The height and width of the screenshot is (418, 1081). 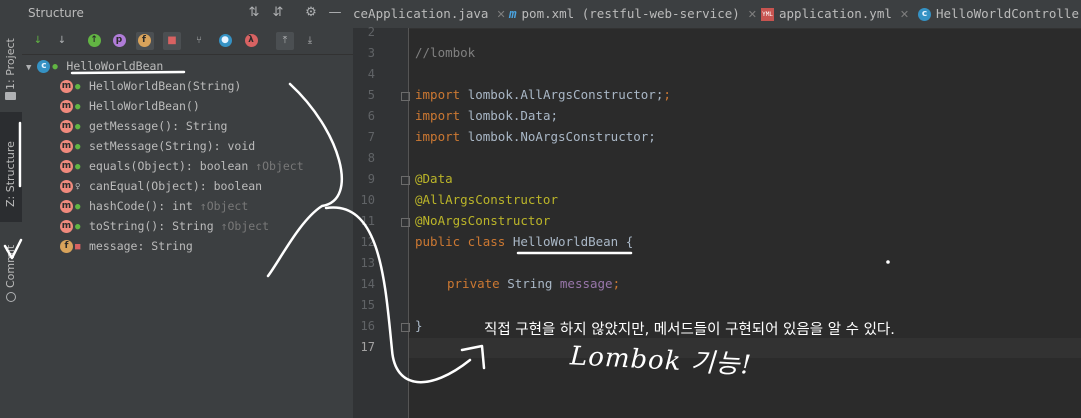 What do you see at coordinates (278, 13) in the screenshot?
I see `collapse-all-icon: ⇵` at bounding box center [278, 13].